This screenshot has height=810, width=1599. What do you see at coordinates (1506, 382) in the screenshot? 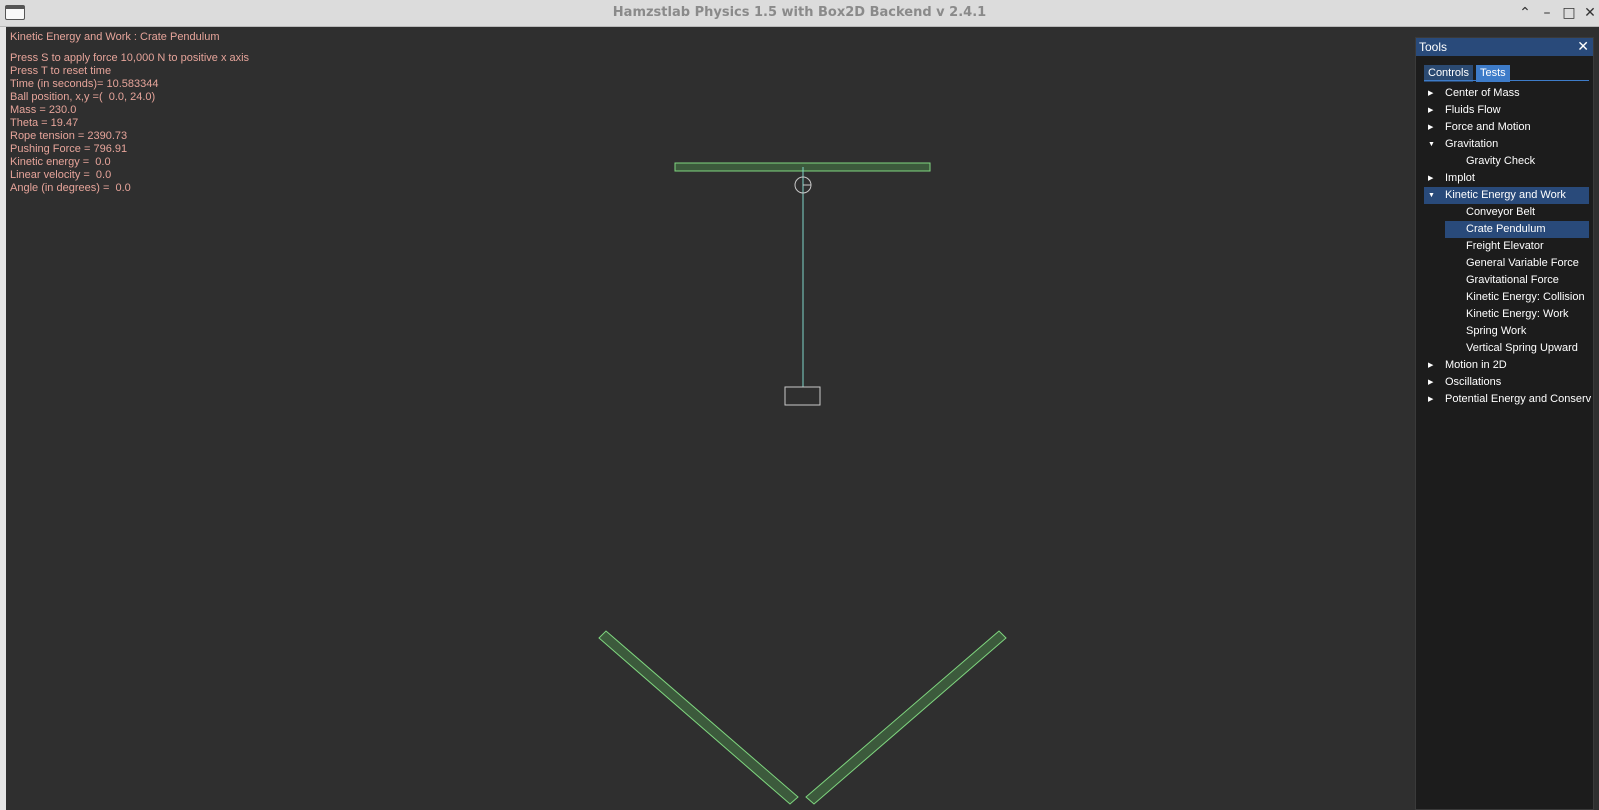
I see `tree-node-oscillations: ▶ Oscillations` at bounding box center [1506, 382].